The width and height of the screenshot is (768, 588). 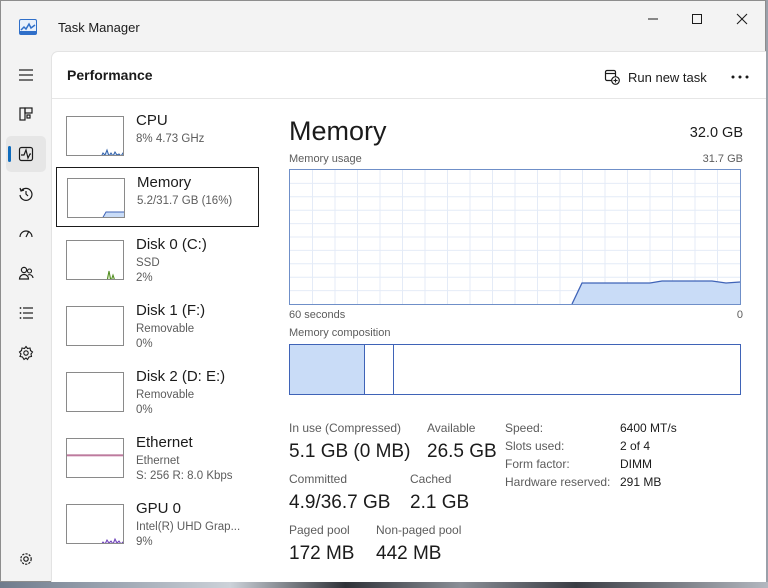 I want to click on device-utilization: 2%, so click(x=144, y=278).